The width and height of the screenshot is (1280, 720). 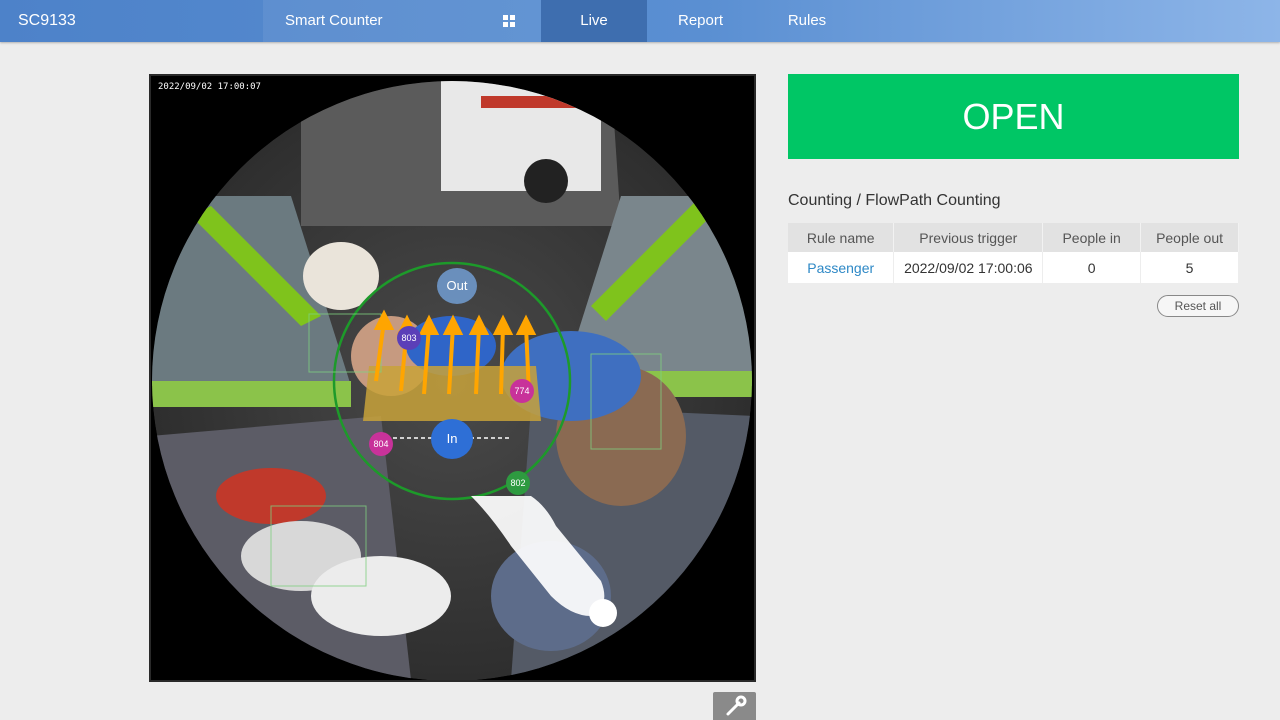 I want to click on reset-all-button: Reset all, so click(x=1198, y=306).